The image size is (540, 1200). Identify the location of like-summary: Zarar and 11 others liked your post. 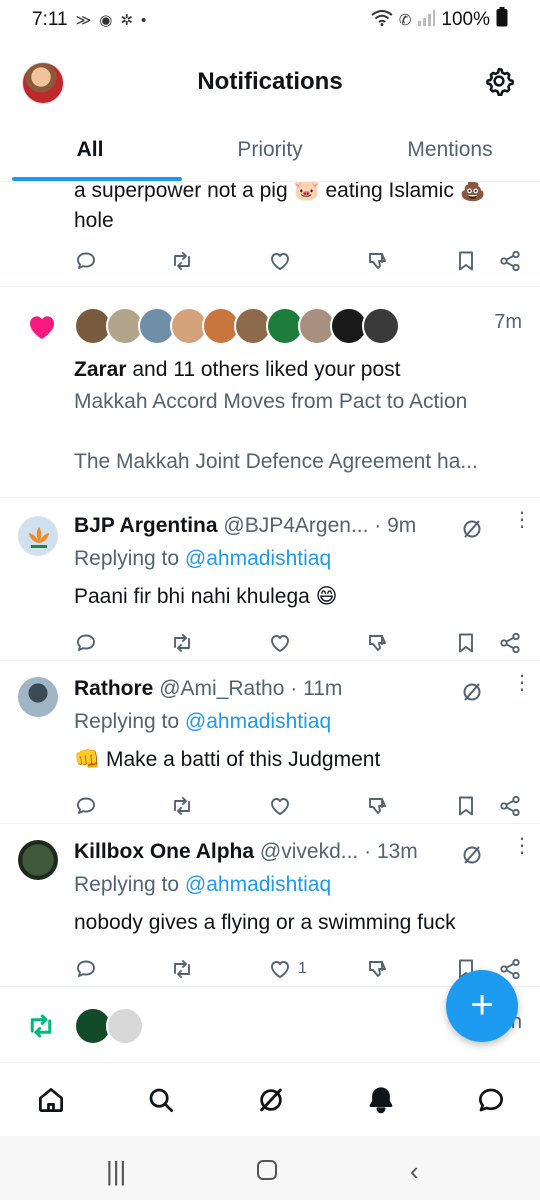
(237, 370).